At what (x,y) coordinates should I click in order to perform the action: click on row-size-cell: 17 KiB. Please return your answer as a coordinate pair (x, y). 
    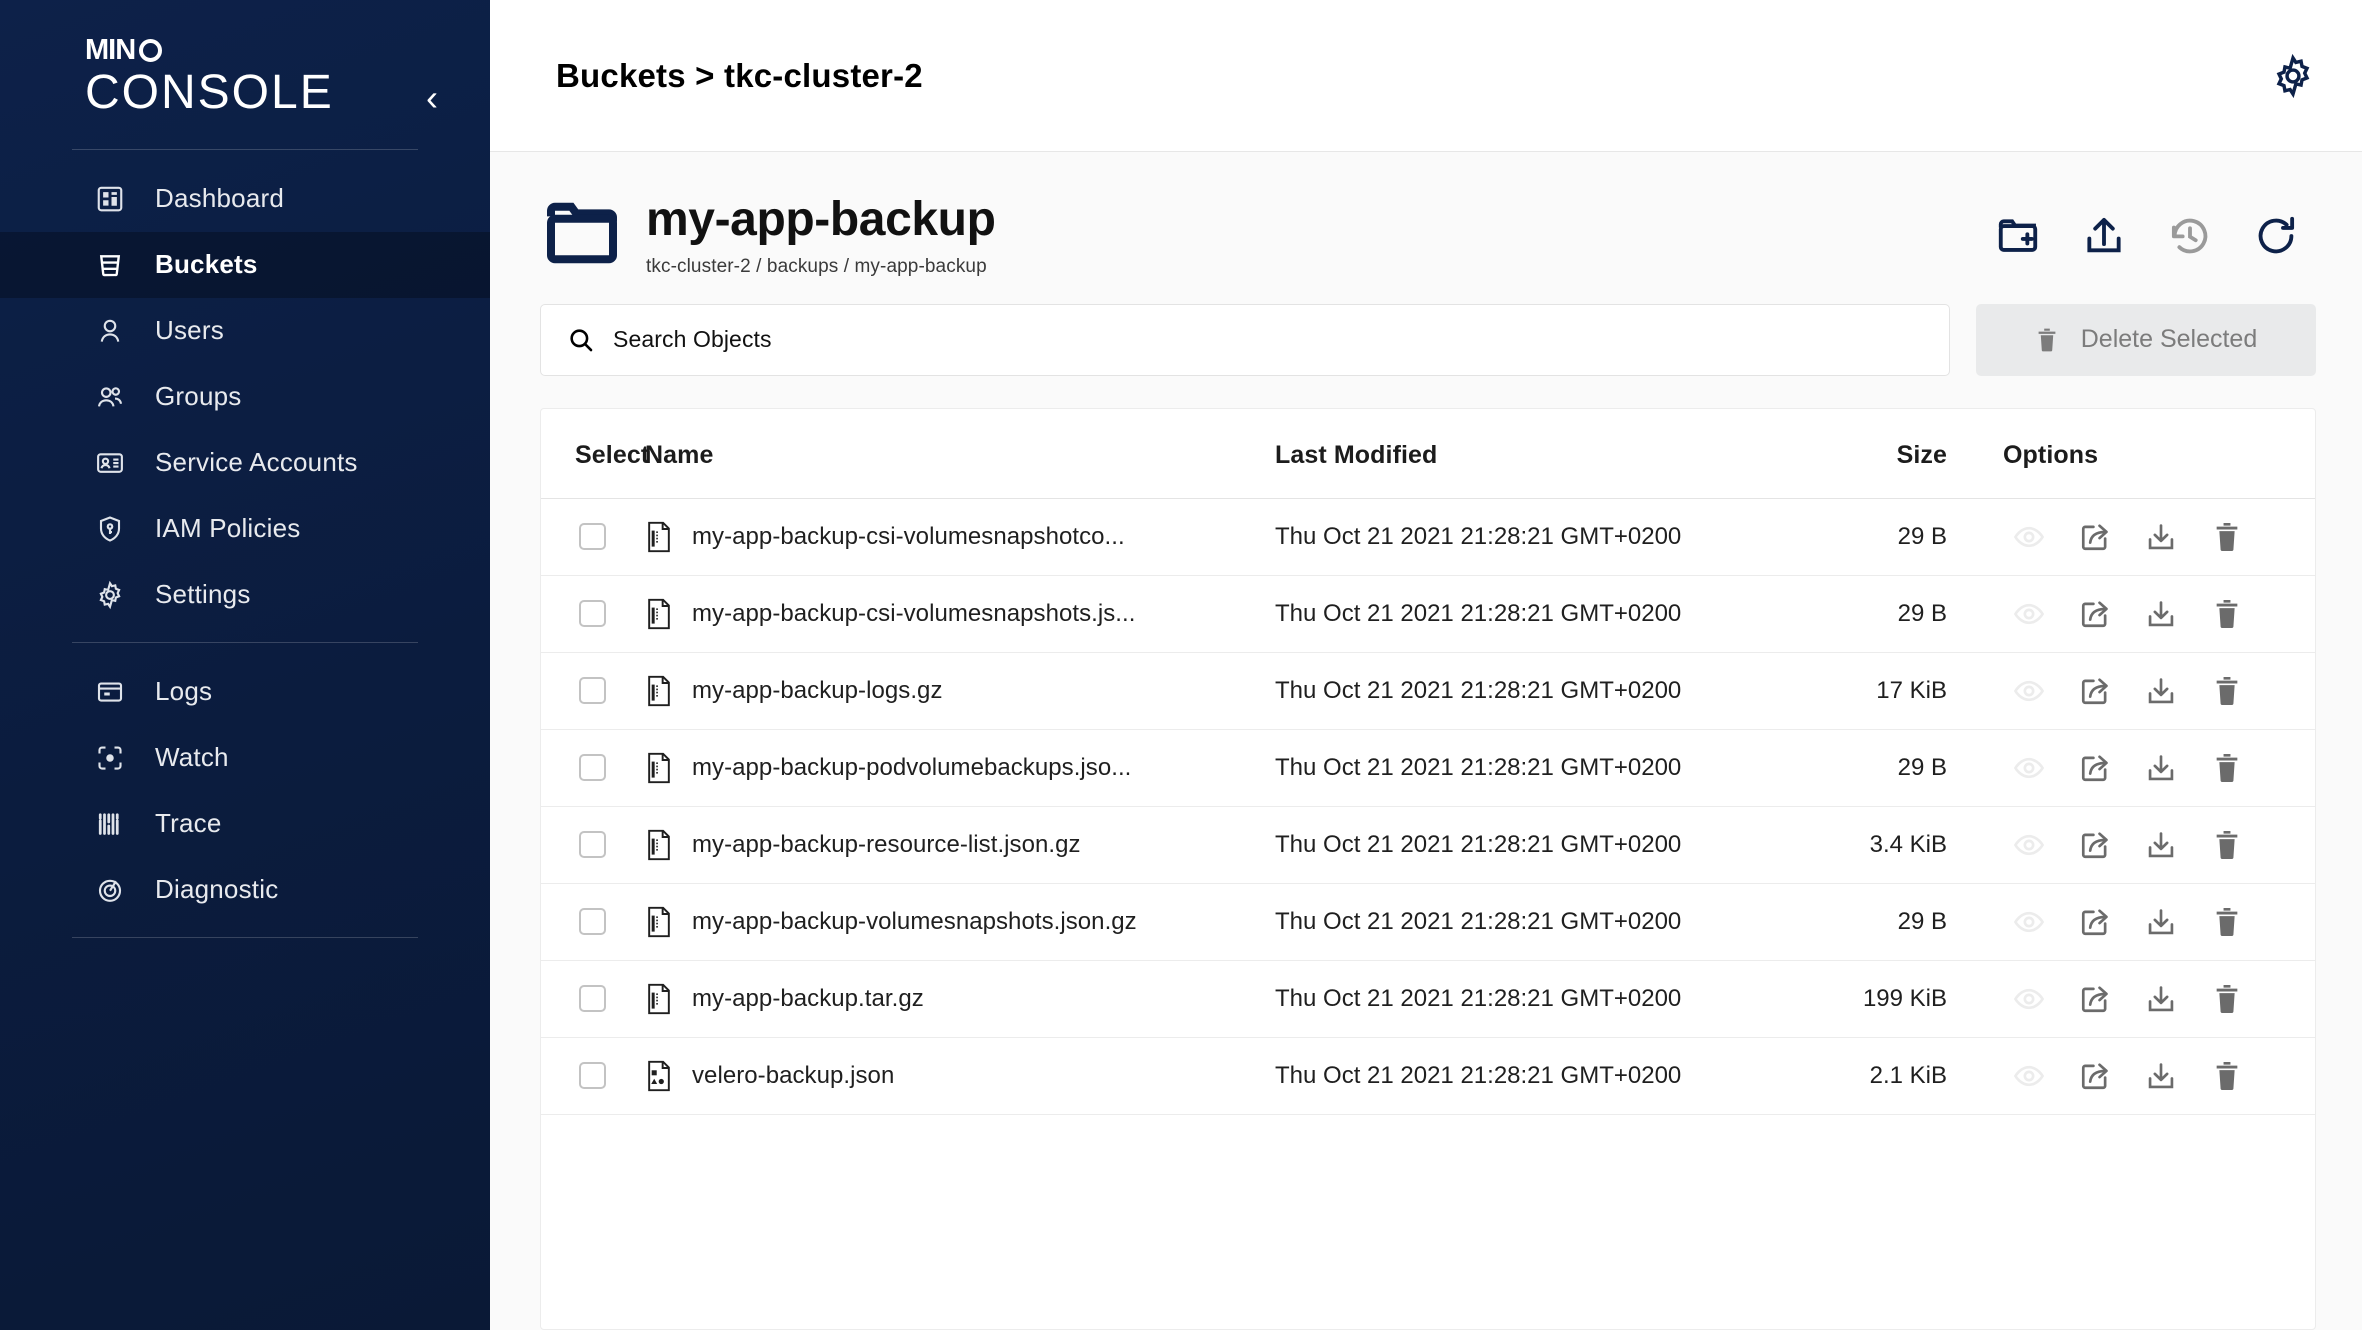
    Looking at the image, I should click on (1911, 690).